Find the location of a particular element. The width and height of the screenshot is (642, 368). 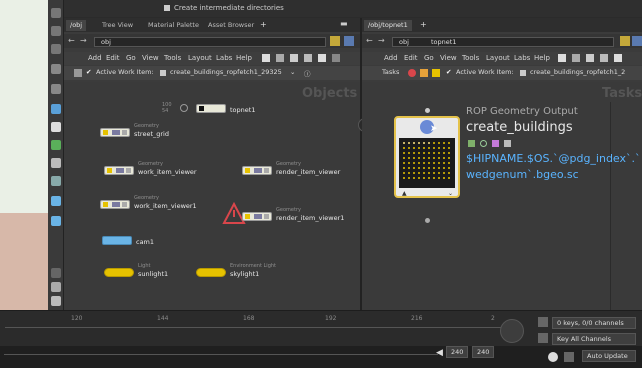

node-work-item-viewer: Geometry work_item_viewer is located at coordinates (154, 168).